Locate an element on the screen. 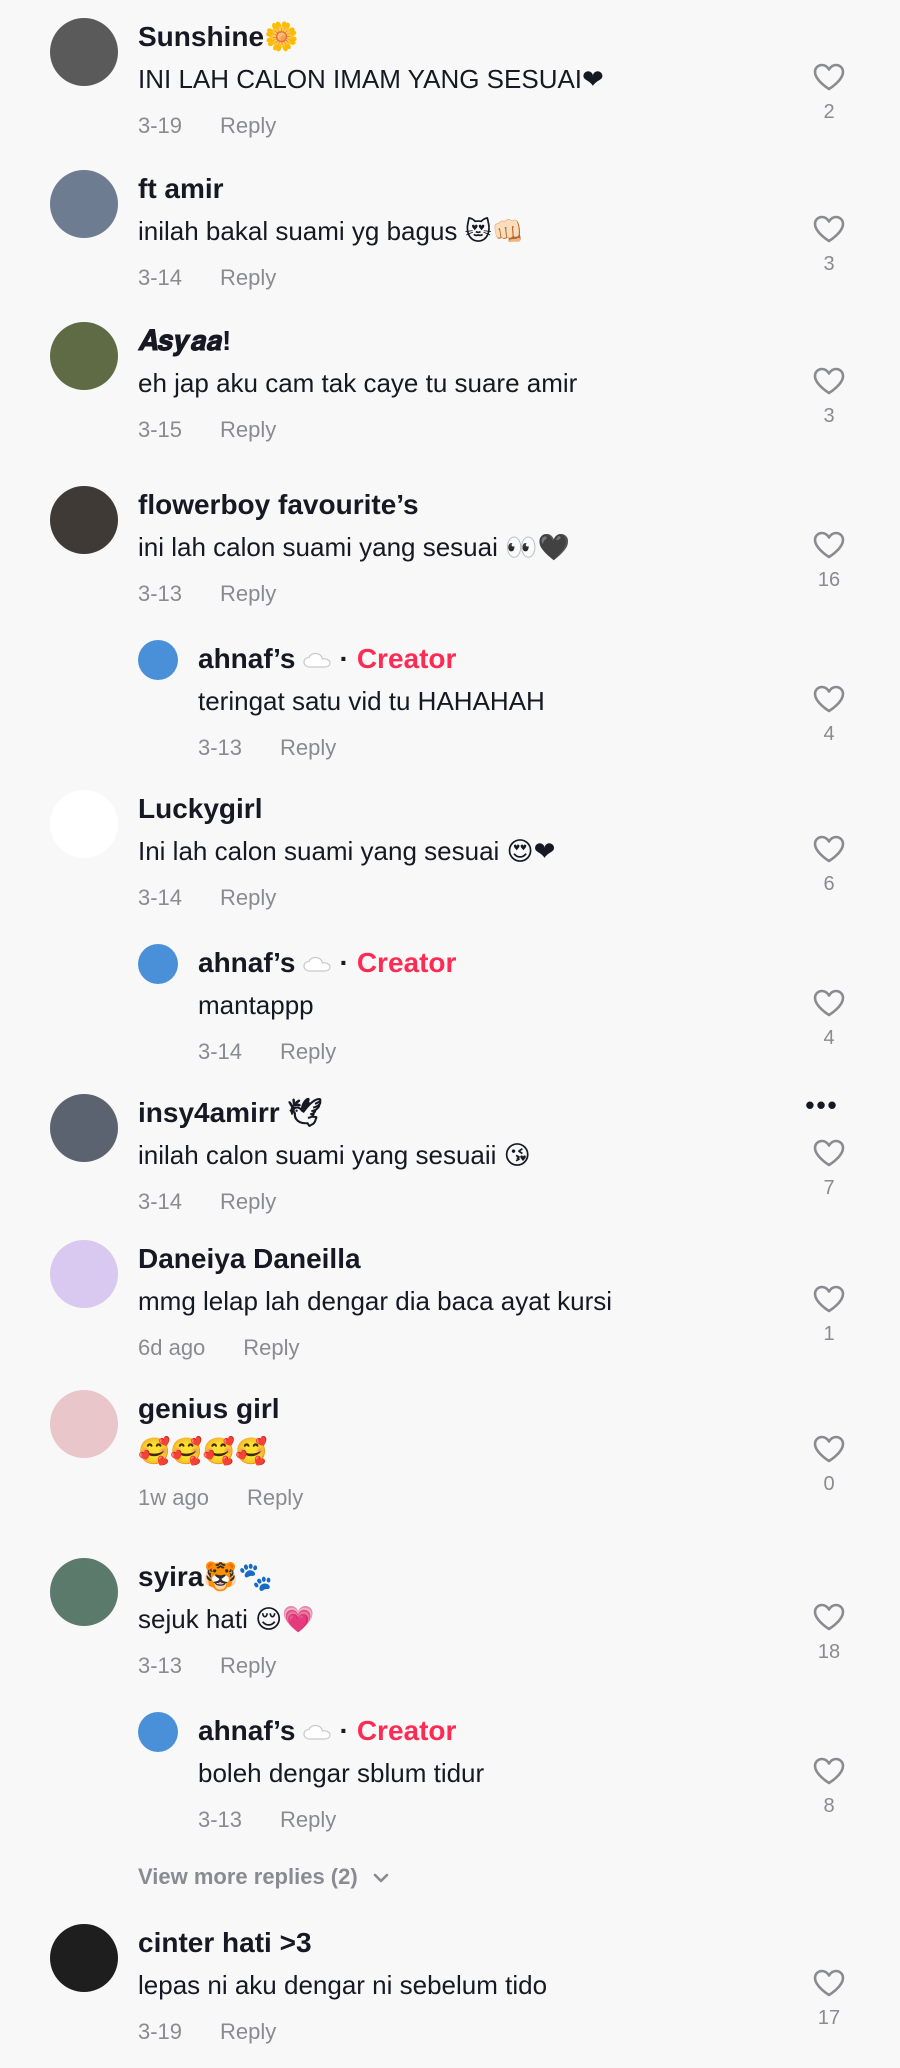  comment-text: inilah bakal suami yg bagus 😻👊🏻 is located at coordinates (331, 231).